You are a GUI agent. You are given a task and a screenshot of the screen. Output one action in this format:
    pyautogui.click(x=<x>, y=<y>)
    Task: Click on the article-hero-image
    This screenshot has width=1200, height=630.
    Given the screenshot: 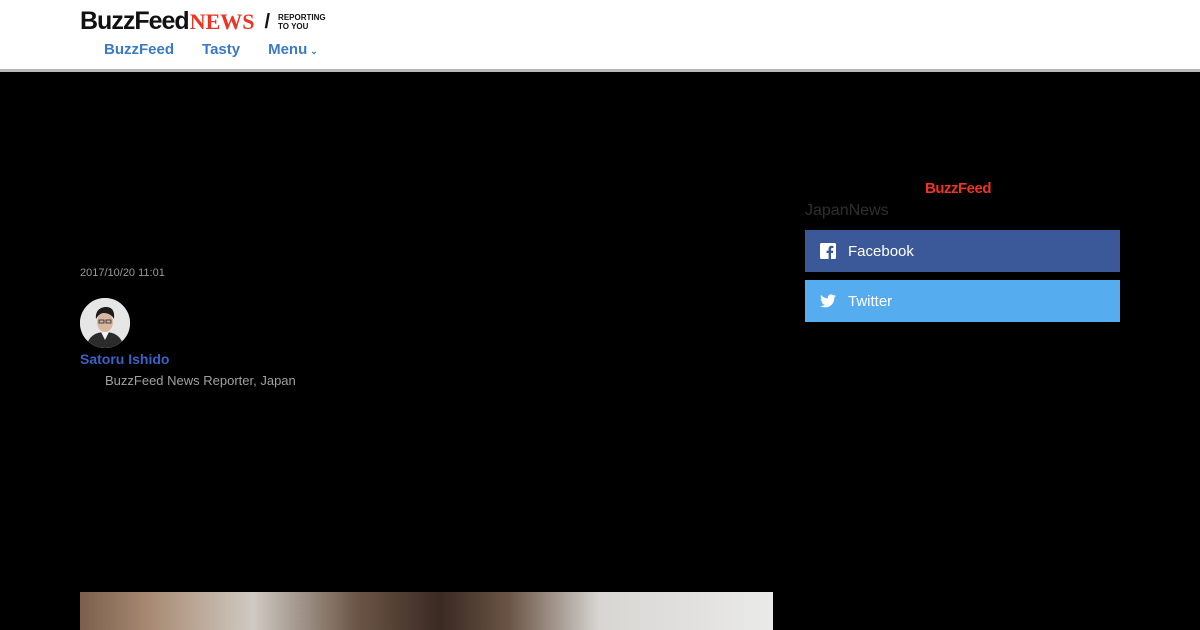 What is the action you would take?
    pyautogui.click(x=426, y=611)
    